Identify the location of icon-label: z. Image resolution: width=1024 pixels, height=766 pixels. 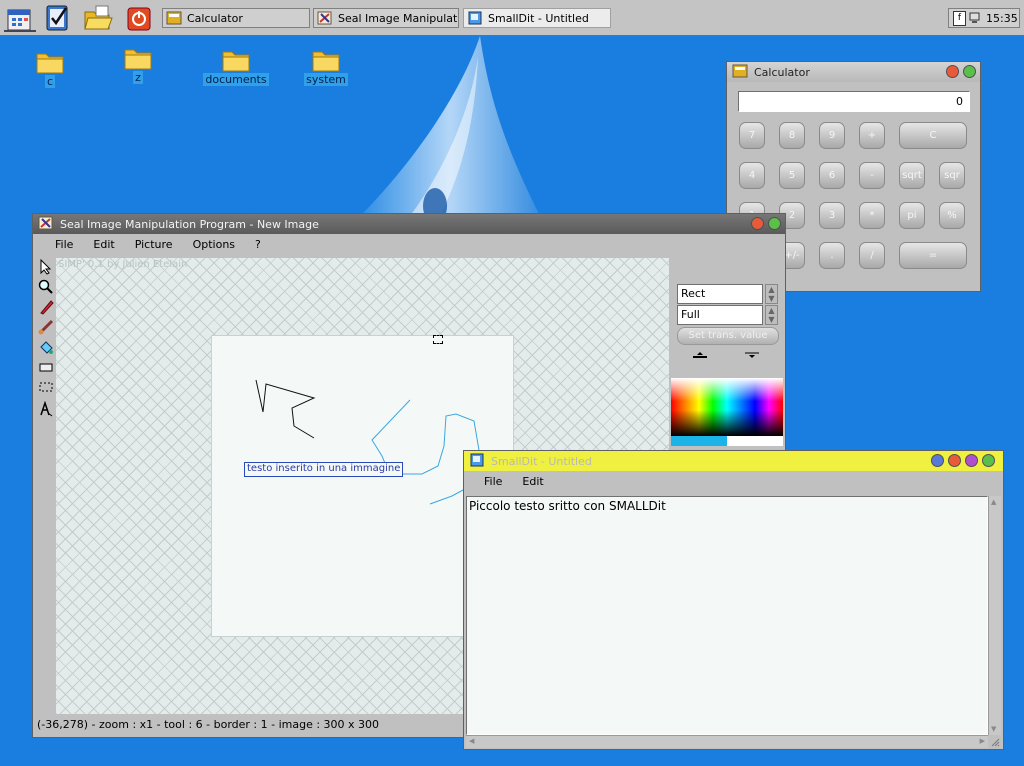
(138, 77).